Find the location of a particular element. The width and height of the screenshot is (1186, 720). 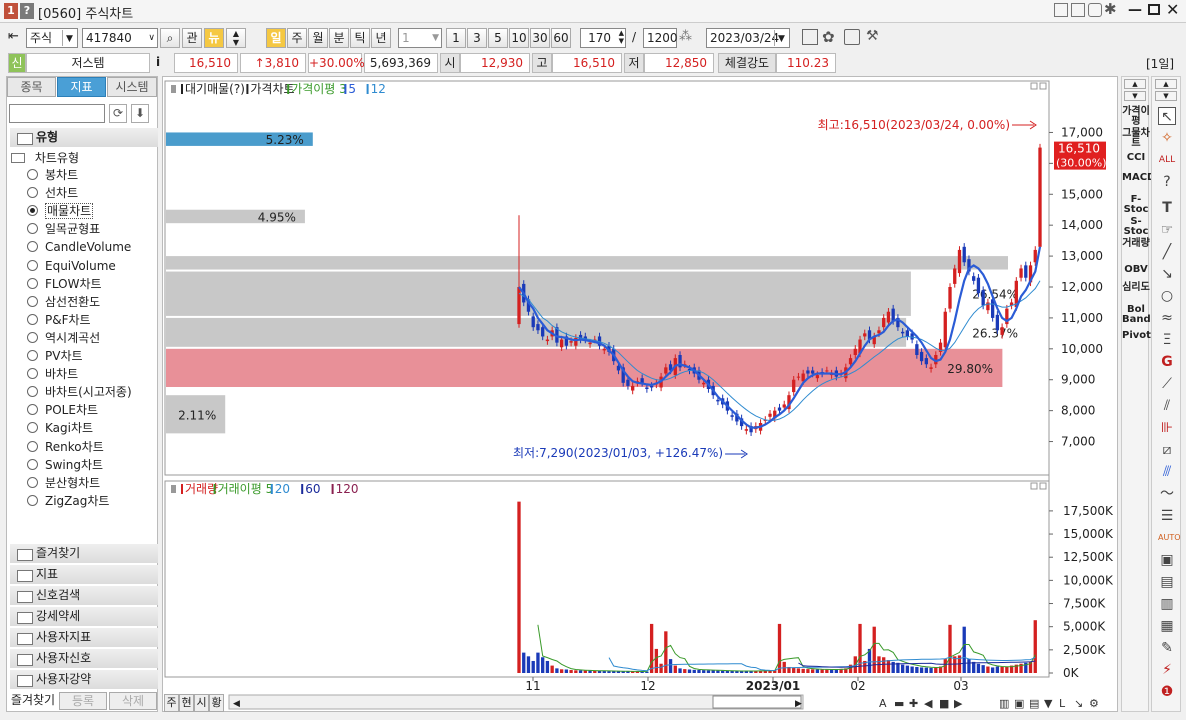

price-legend-item: 가격이평 3 is located at coordinates (319, 89).